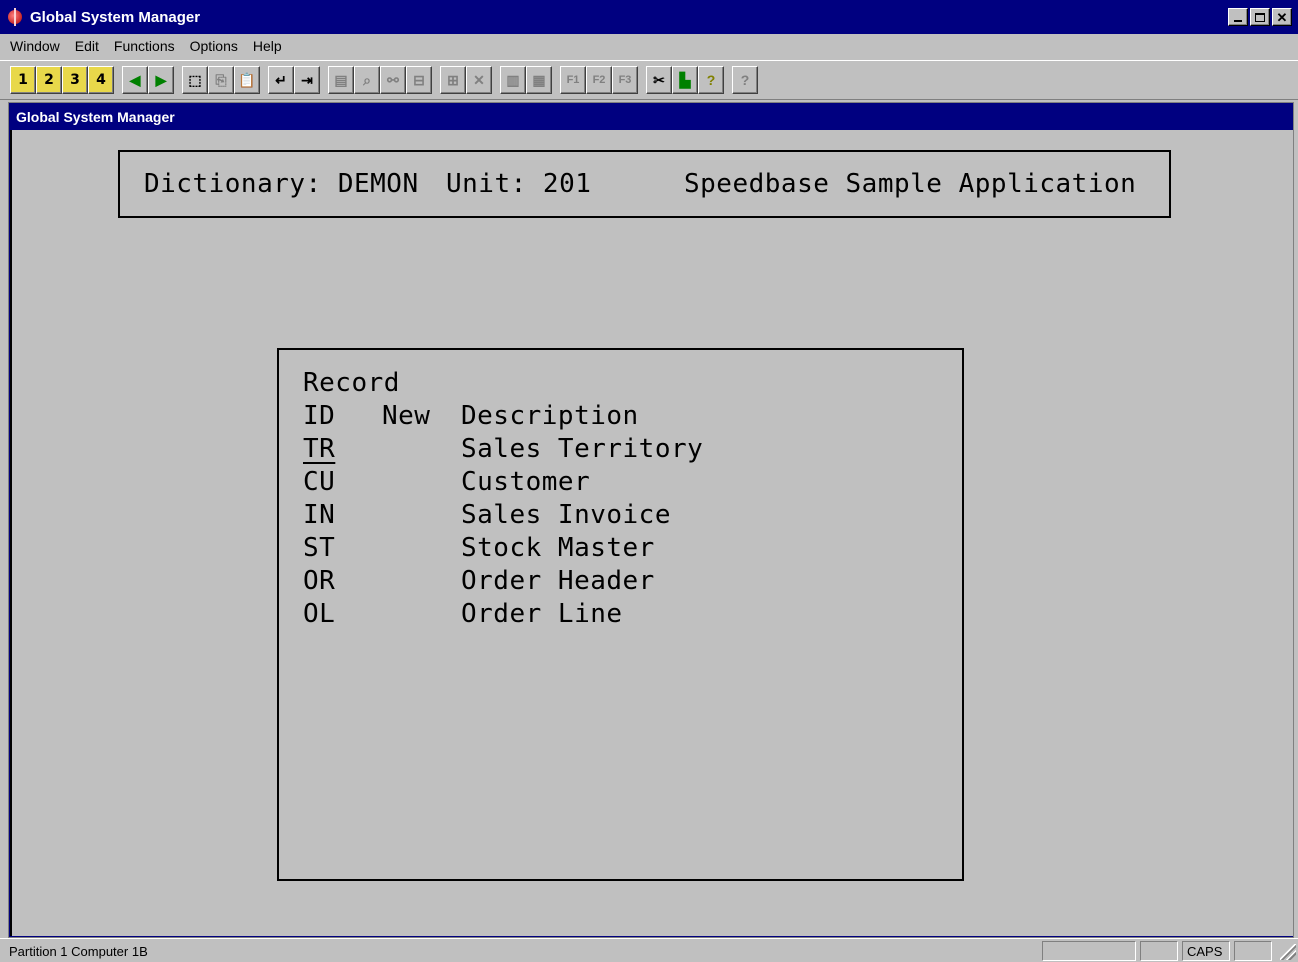 This screenshot has width=1298, height=962. Describe the element at coordinates (95, 116) in the screenshot. I see `document-title: Global System Manager` at that location.